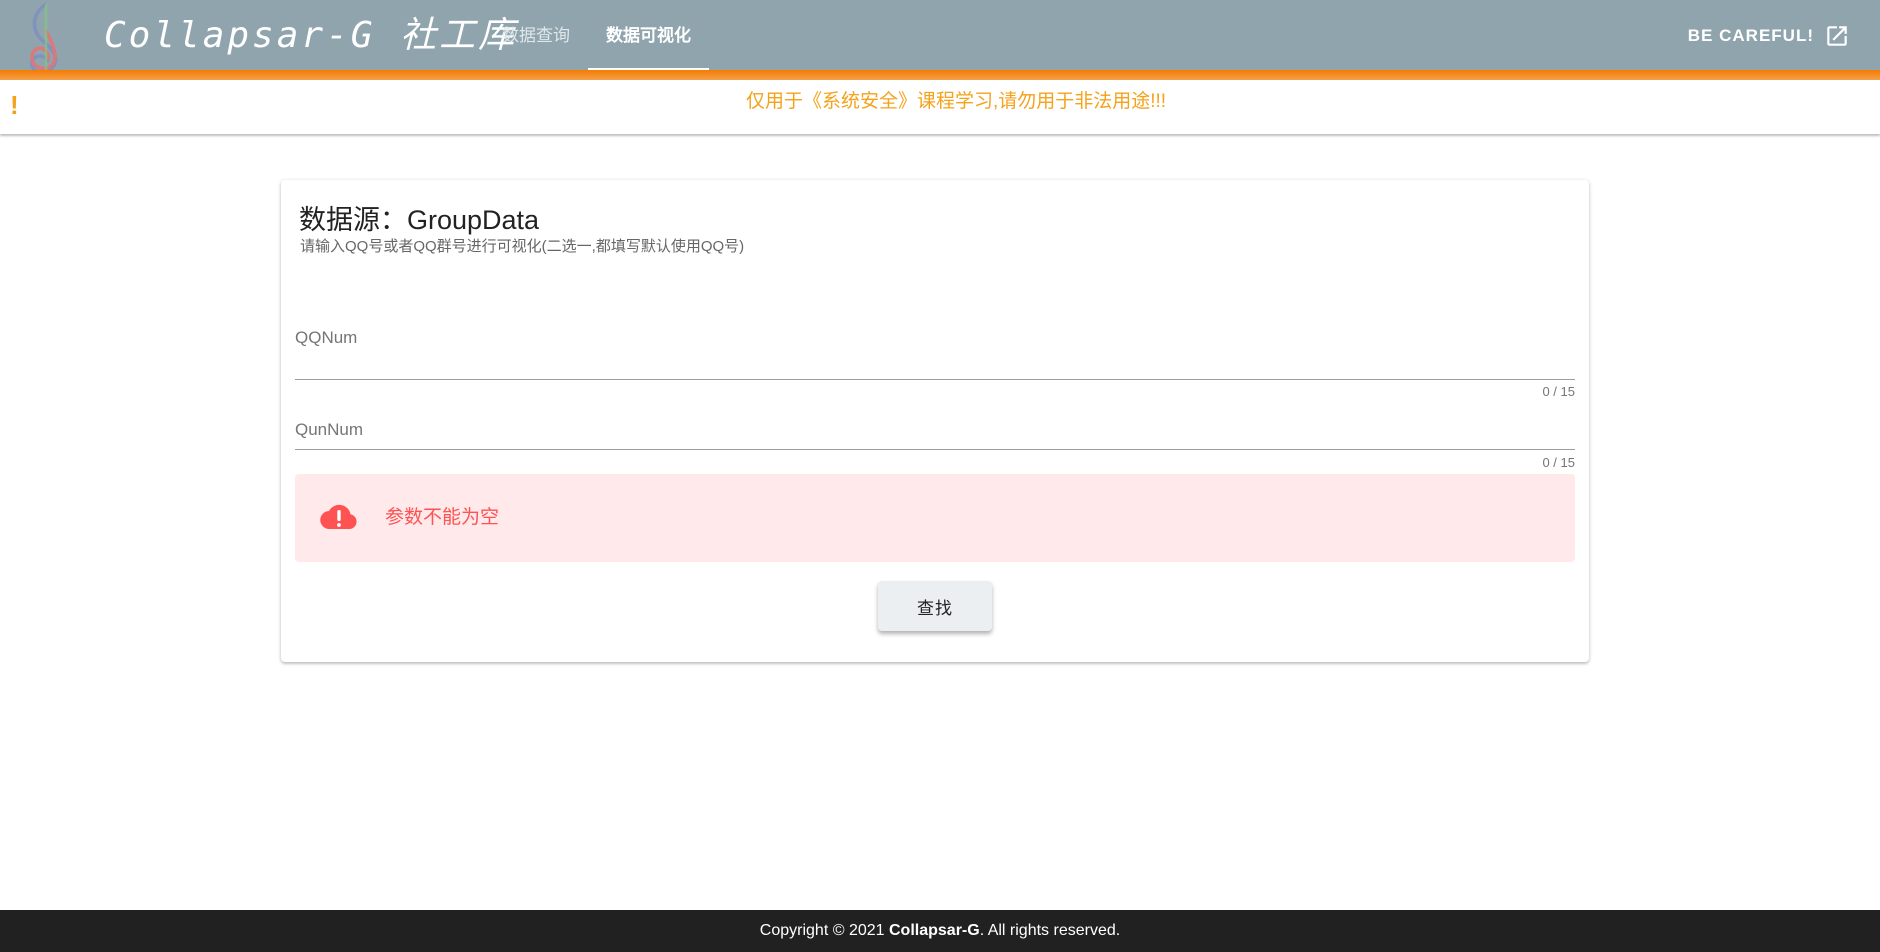  What do you see at coordinates (1050, 930) in the screenshot?
I see `copyright-suffix: . All rights reserved.` at bounding box center [1050, 930].